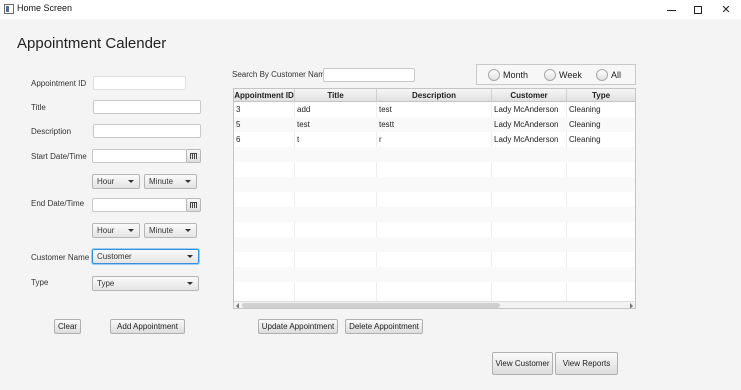 The width and height of the screenshot is (741, 390). I want to click on cell-title: test, so click(303, 124).